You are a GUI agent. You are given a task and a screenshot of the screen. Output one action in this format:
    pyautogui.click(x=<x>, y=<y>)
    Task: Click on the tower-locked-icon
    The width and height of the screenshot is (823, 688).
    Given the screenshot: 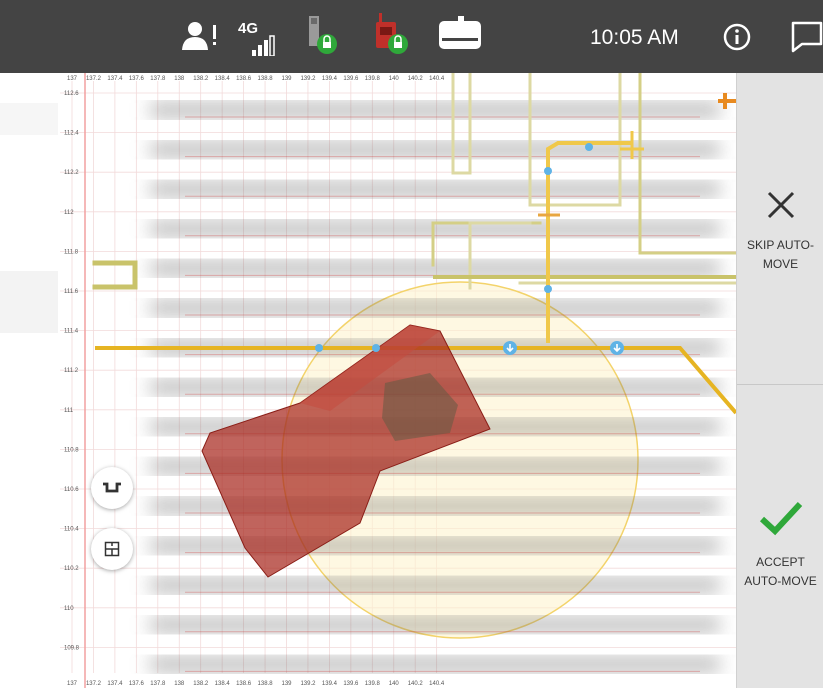 What is the action you would take?
    pyautogui.click(x=323, y=35)
    